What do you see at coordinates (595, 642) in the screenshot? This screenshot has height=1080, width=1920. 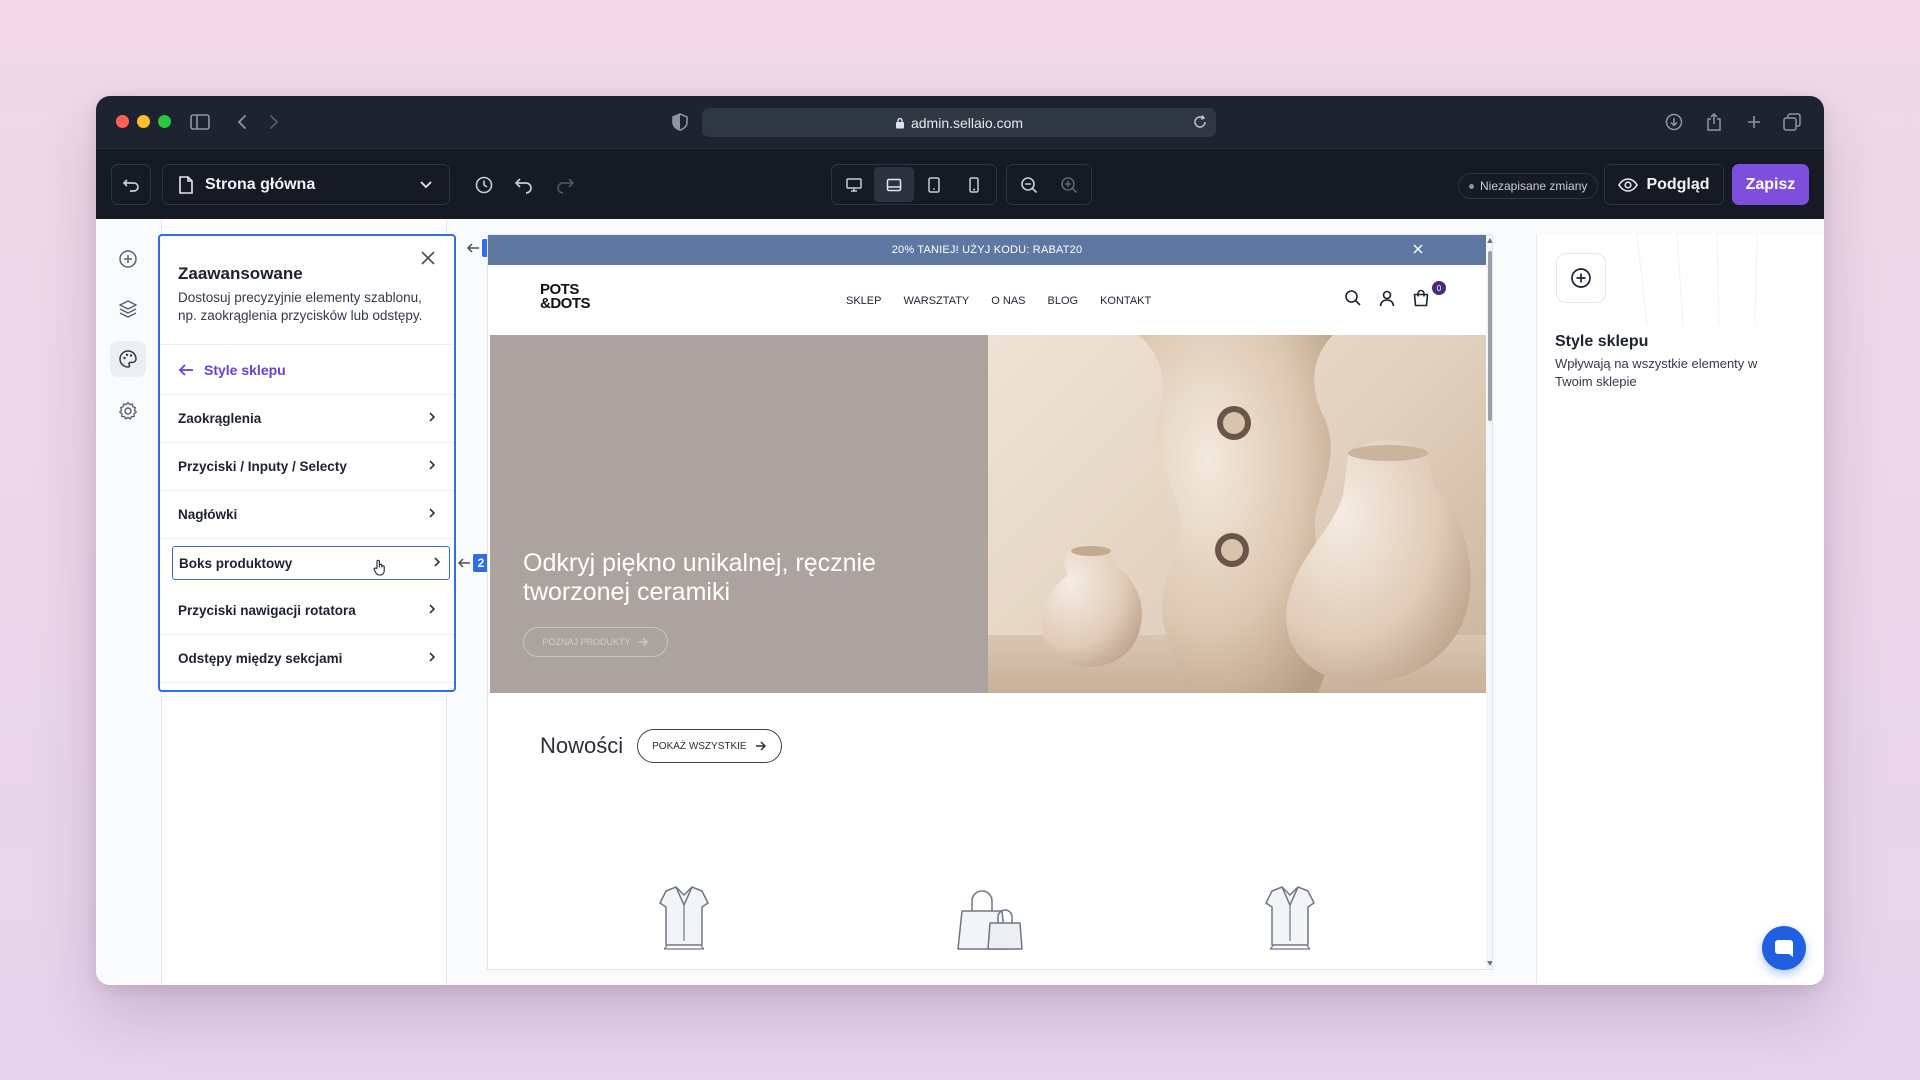 I see `hero-cta-button: POZNAJ PRODUKTY` at bounding box center [595, 642].